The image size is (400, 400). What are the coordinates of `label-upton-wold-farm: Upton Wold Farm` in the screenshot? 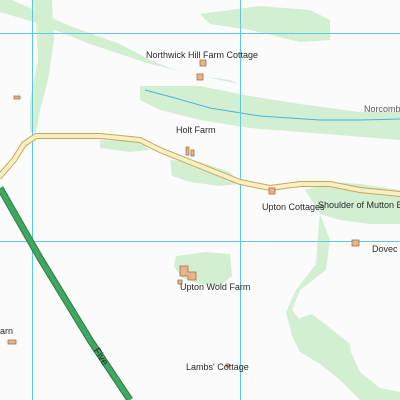 It's located at (215, 287).